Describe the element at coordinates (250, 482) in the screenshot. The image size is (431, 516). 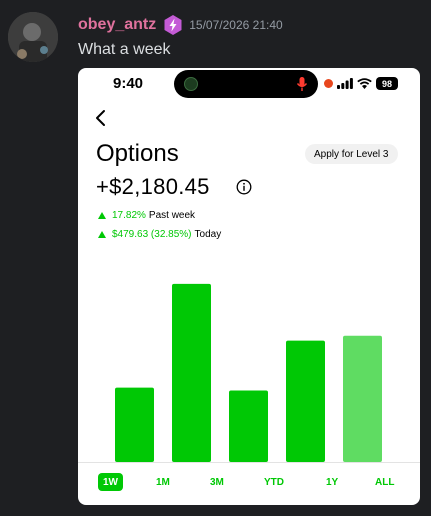
I see `time-range-selector: 1W 1M 3M YTD 1Y ALL` at that location.